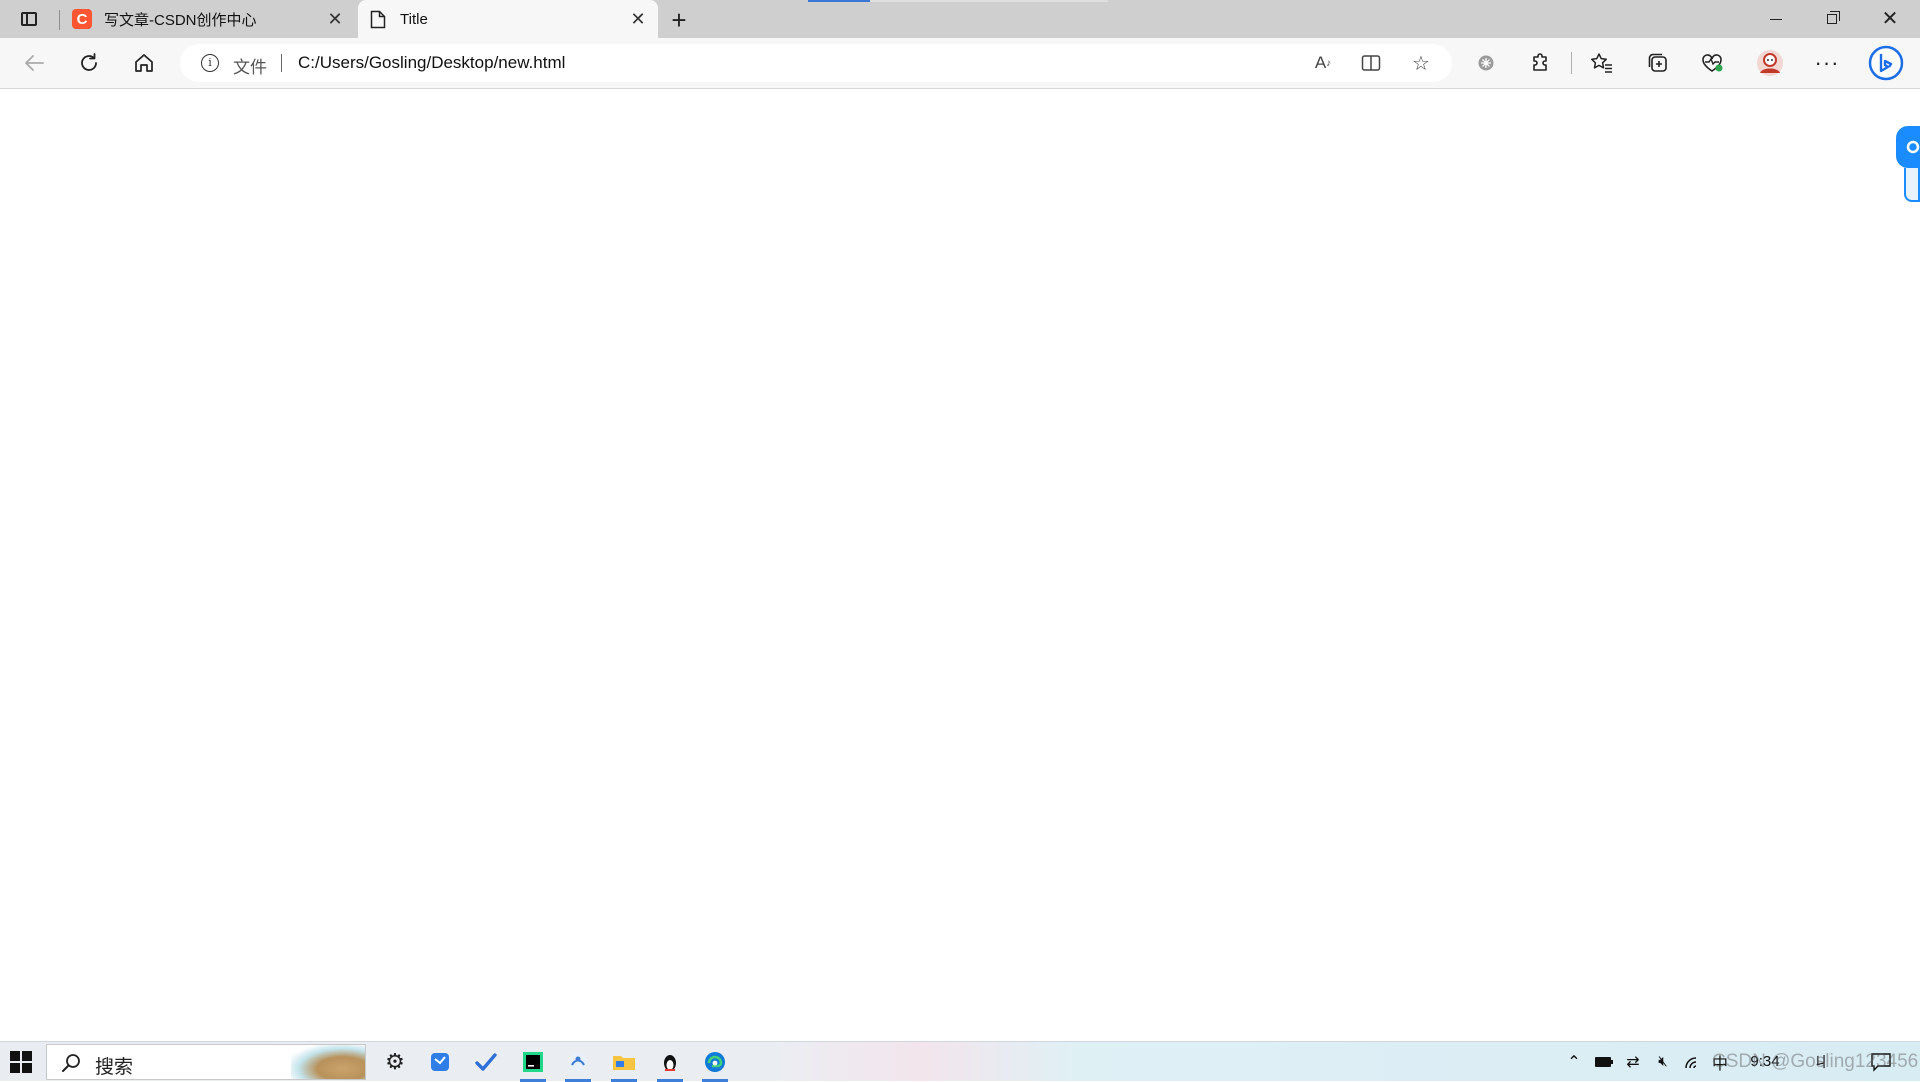  I want to click on profile-button, so click(1770, 63).